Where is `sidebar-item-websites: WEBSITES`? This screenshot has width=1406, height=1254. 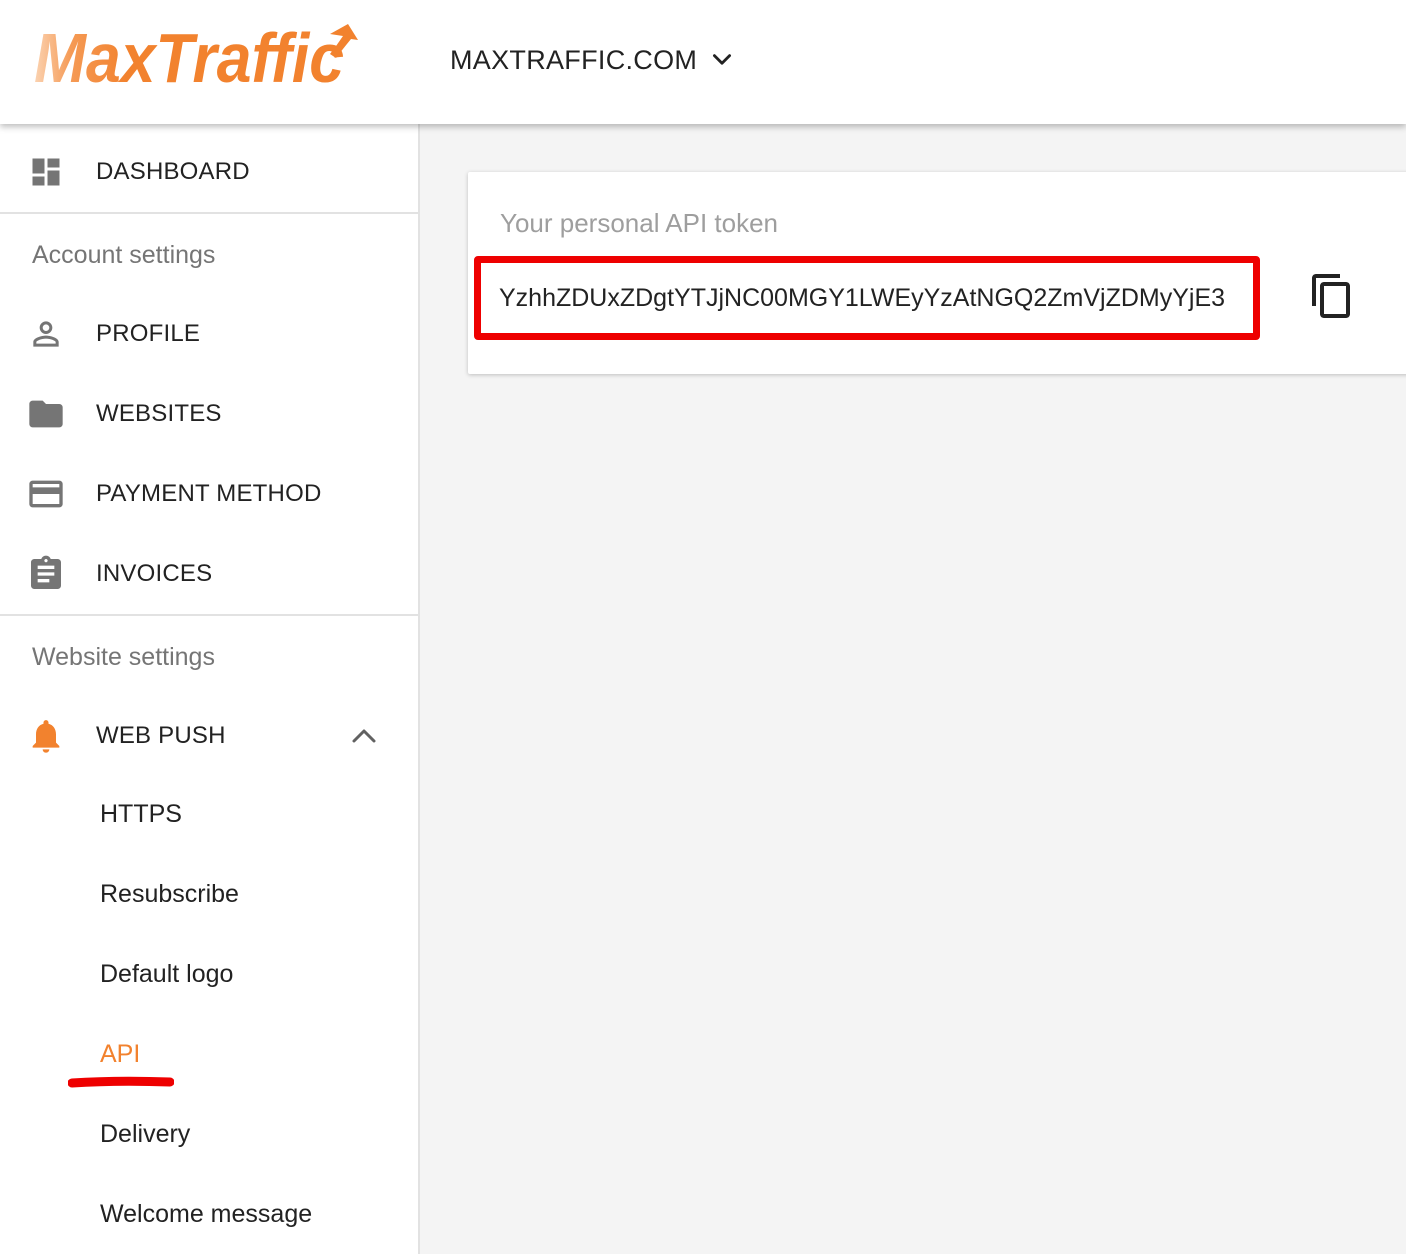 sidebar-item-websites: WEBSITES is located at coordinates (209, 414).